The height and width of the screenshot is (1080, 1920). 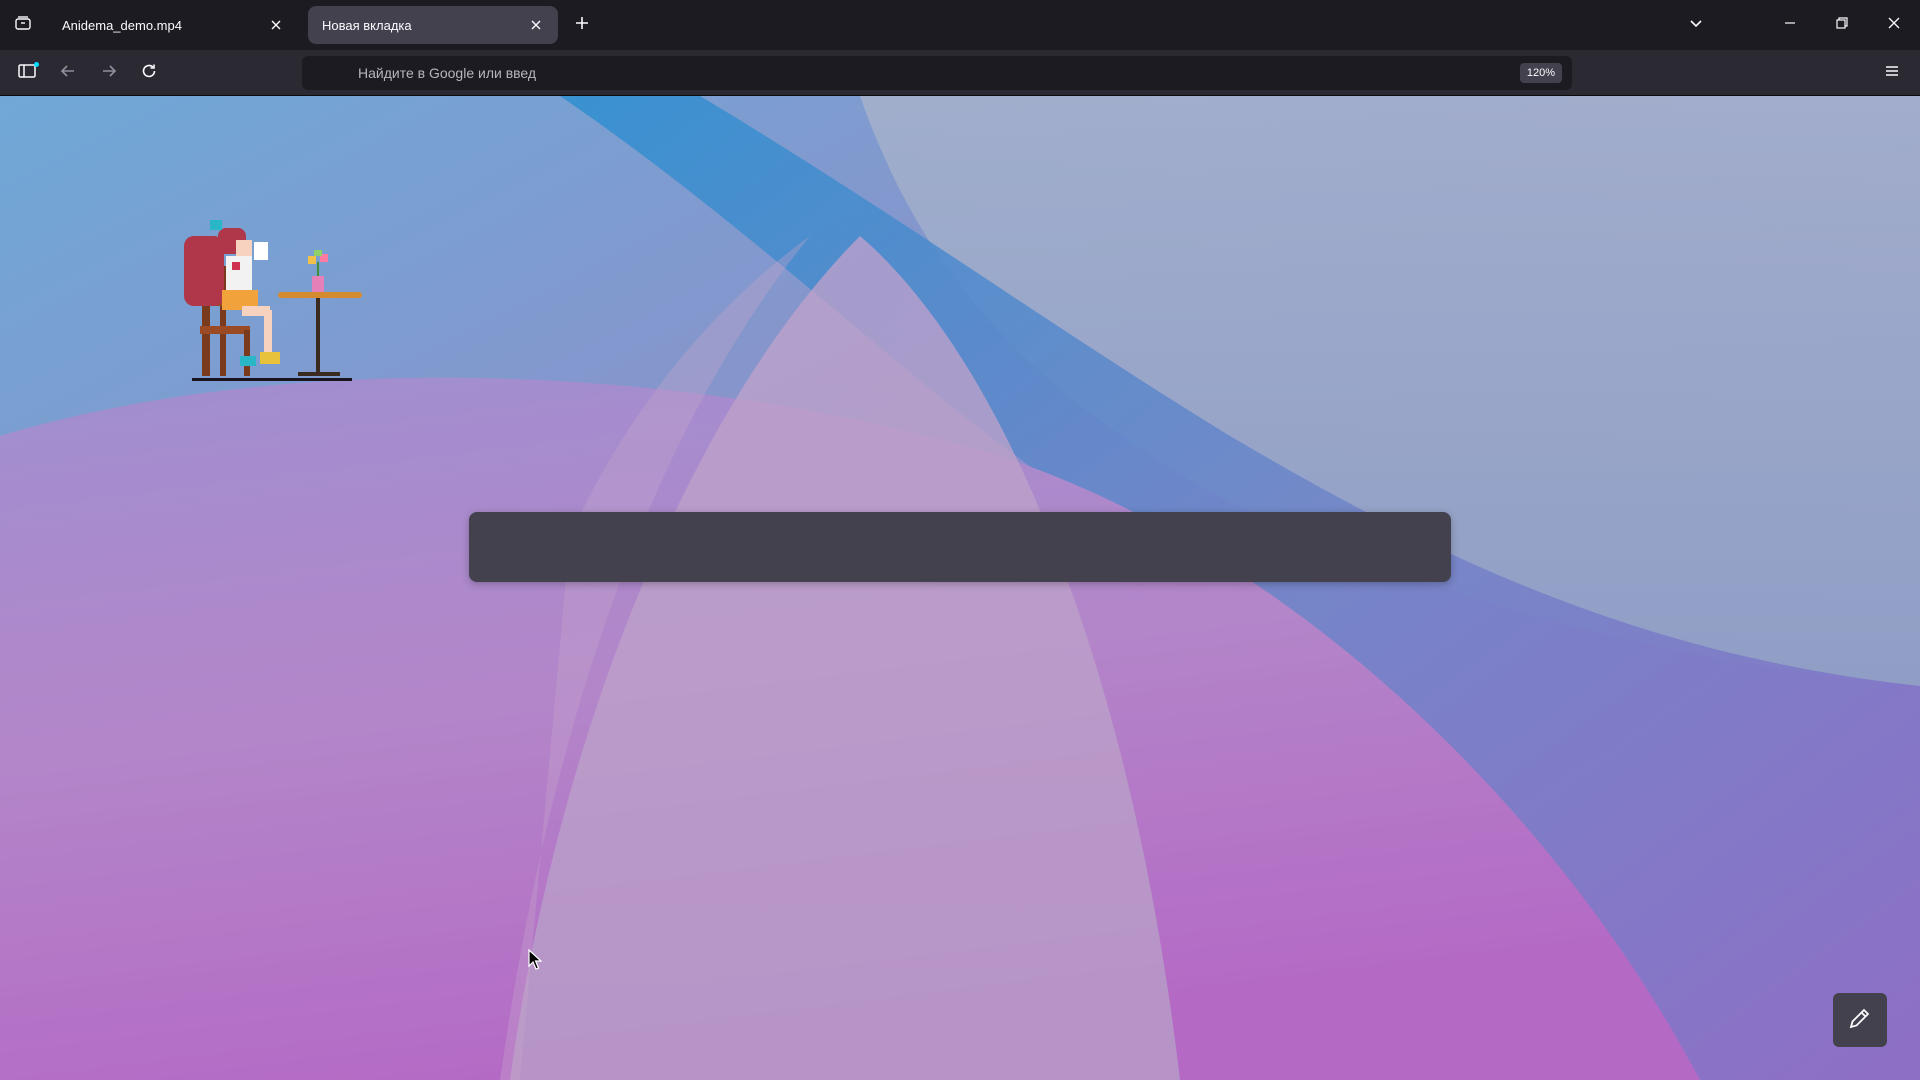 What do you see at coordinates (27, 73) in the screenshot?
I see `sidebar-button` at bounding box center [27, 73].